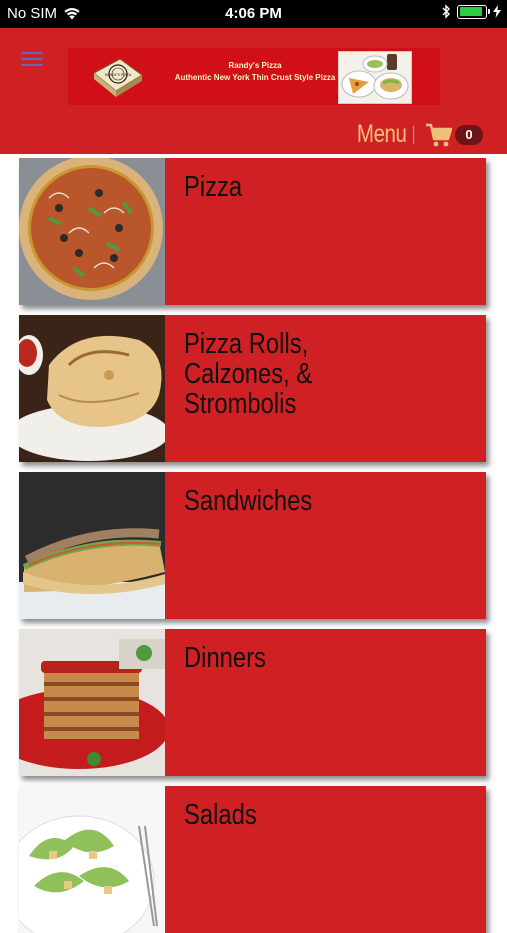  I want to click on category-thumb-salads, so click(92, 859).